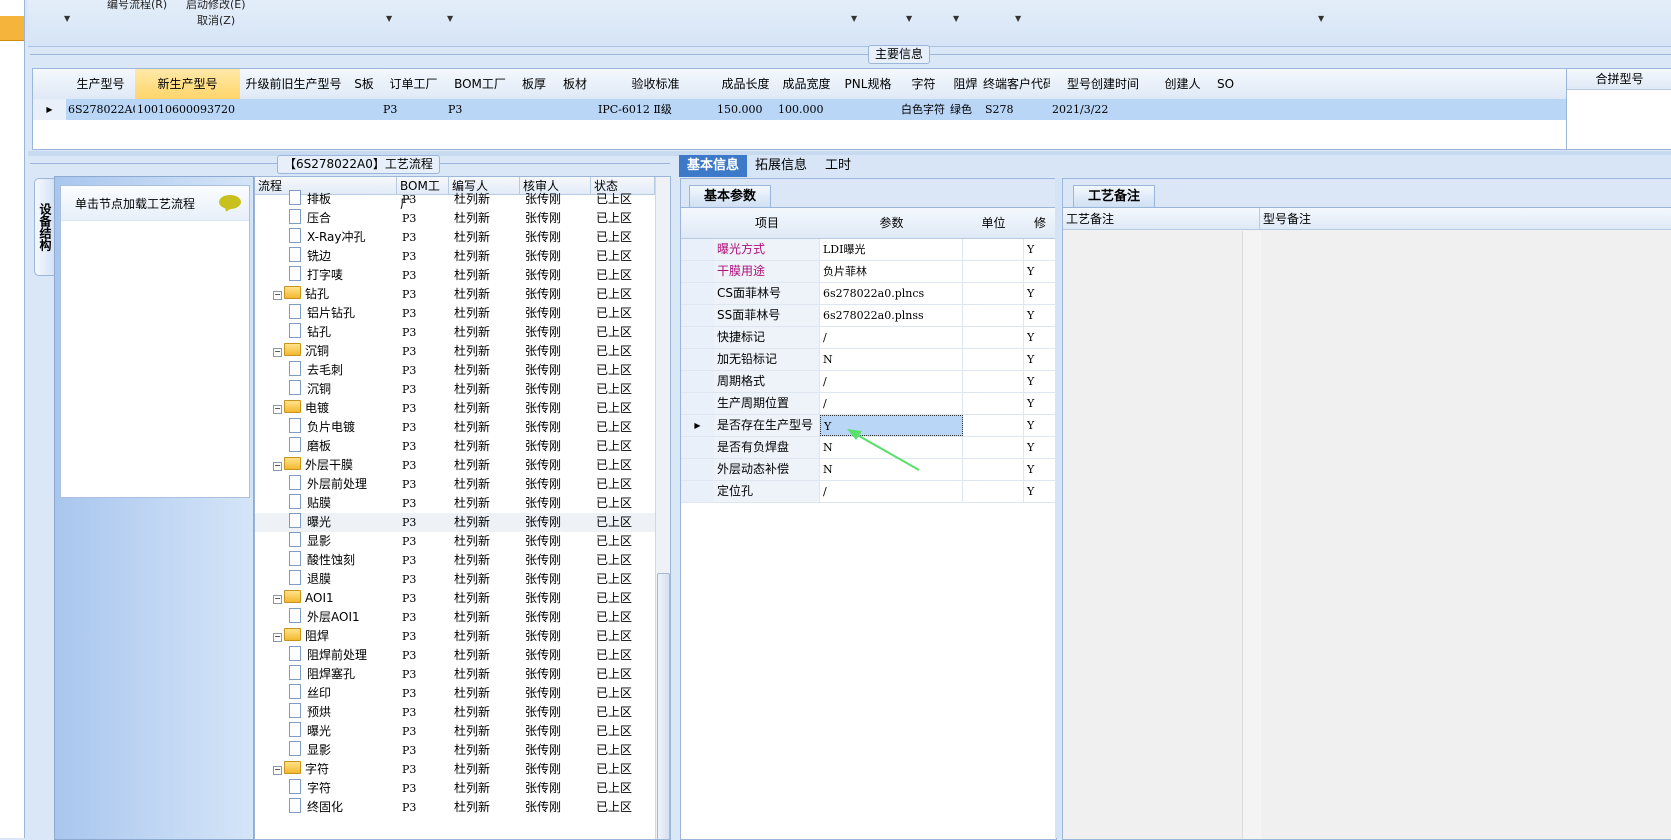 This screenshot has width=1671, height=840. I want to click on tab-2: 工时, so click(838, 166).